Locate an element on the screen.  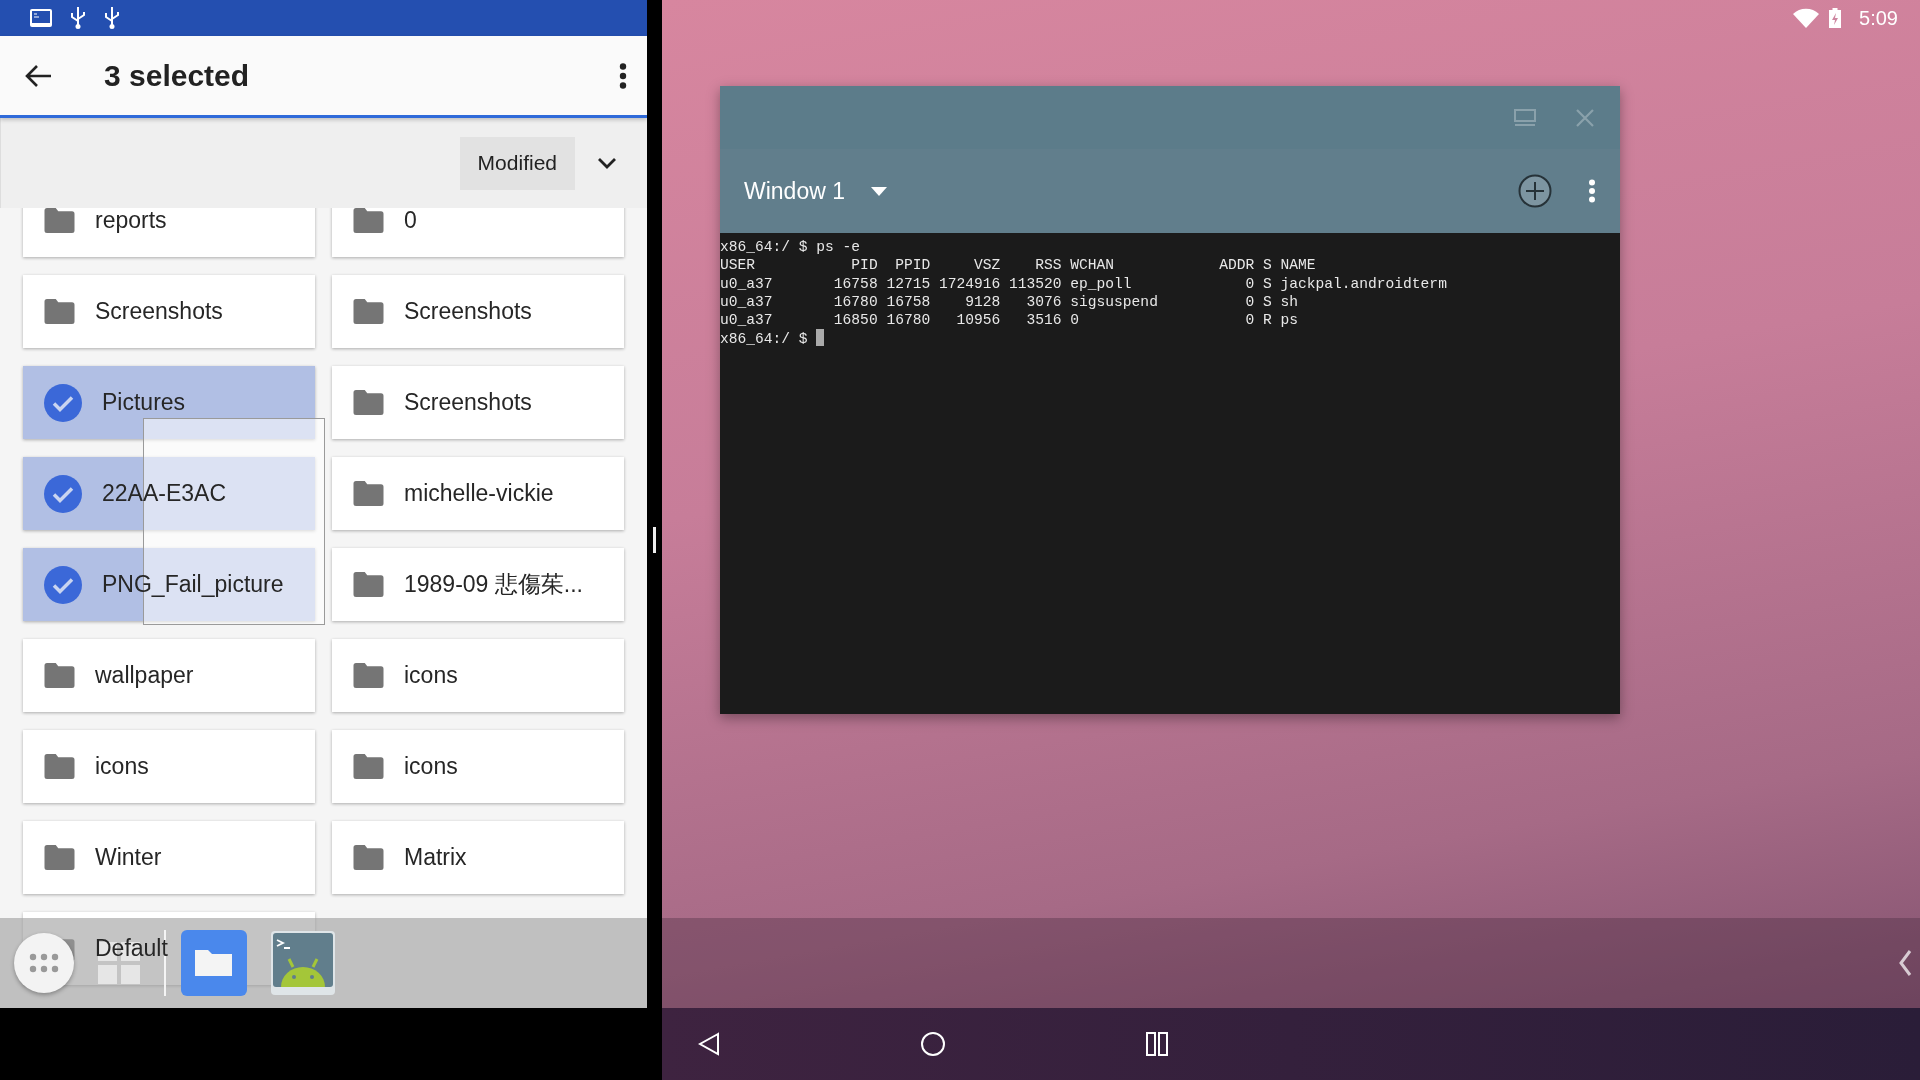
terminal-line: u0_a37 16758 12715 1724916 113520 ep_poll 0 S jackpal.androidterm is located at coordinates (1084, 283).